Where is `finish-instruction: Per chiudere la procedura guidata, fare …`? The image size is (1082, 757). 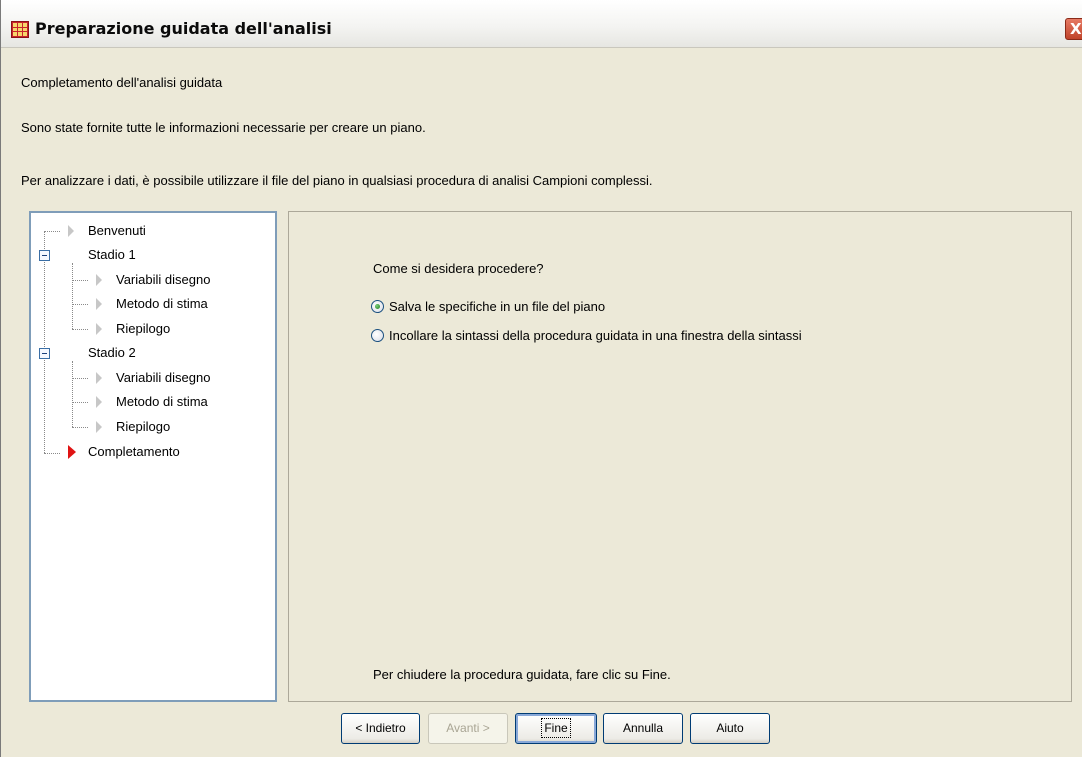 finish-instruction: Per chiudere la procedura guidata, fare … is located at coordinates (522, 674).